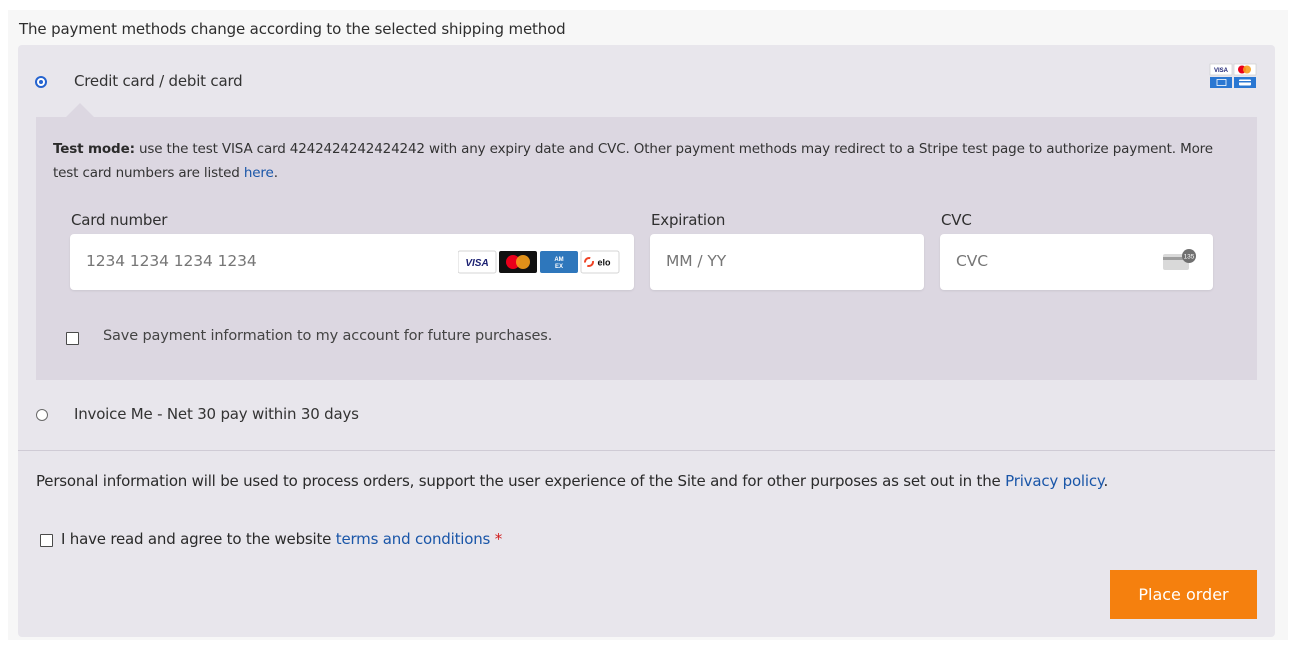 This screenshot has width=1290, height=646. I want to click on cvc-label: CVC, so click(956, 220).